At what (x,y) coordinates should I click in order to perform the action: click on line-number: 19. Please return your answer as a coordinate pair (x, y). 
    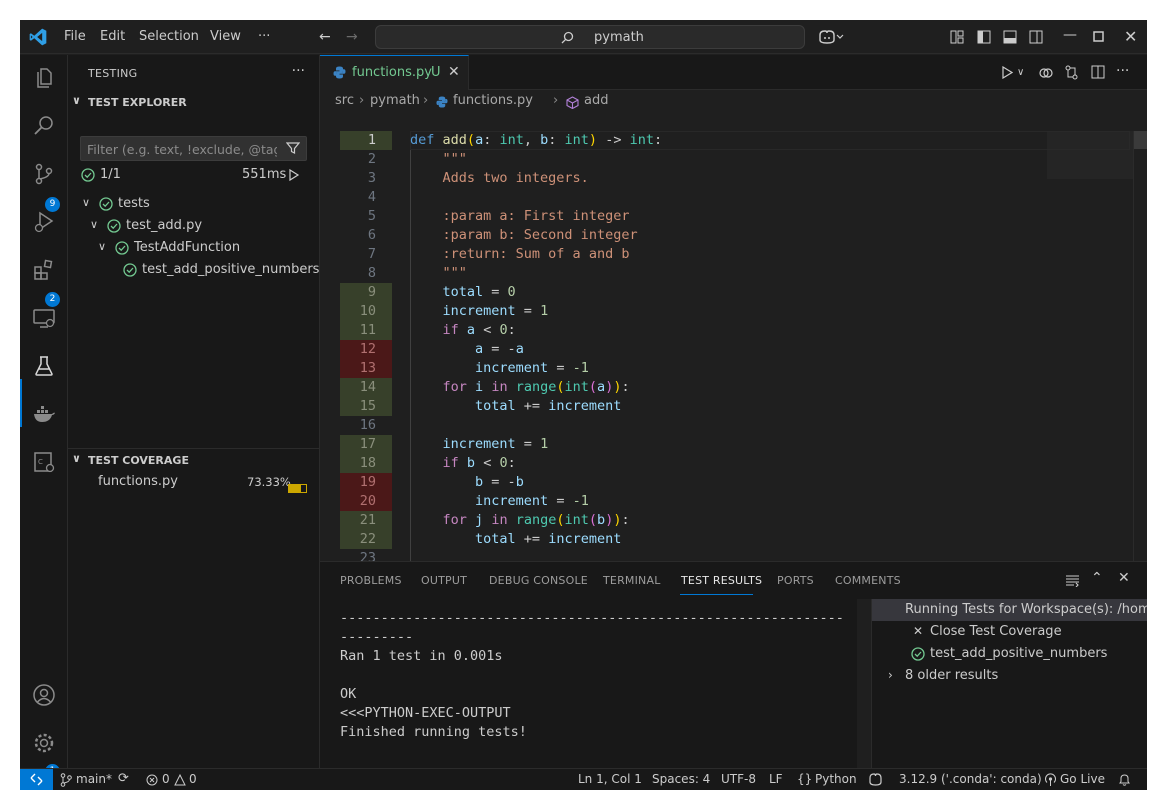
    Looking at the image, I should click on (366, 482).